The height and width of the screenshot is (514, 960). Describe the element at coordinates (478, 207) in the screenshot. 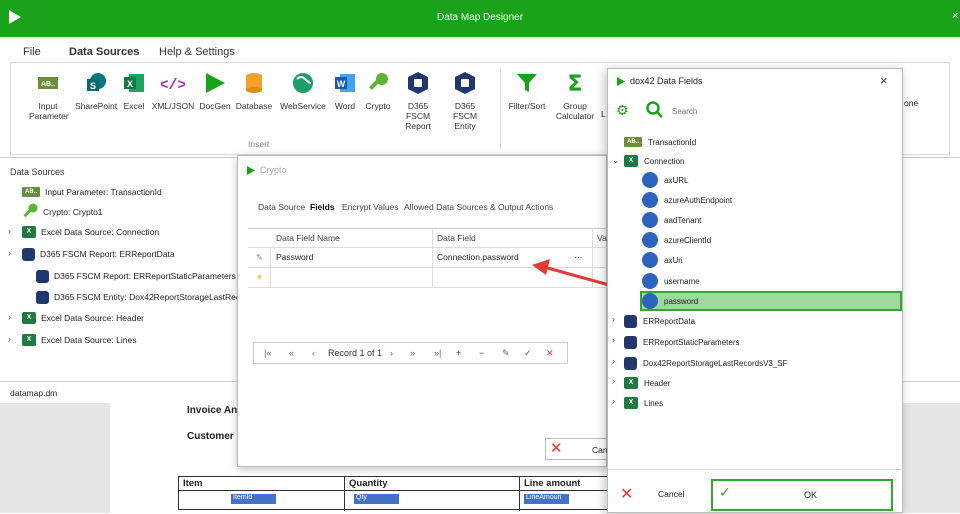

I see `tab-allowed-data-sources: Allowed Data Sources & Output Actions` at that location.